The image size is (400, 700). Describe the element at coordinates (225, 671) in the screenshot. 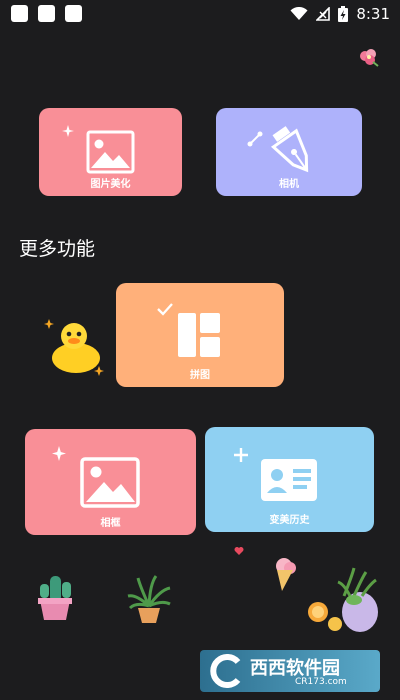

I see `watermark-c-logo-icon` at that location.